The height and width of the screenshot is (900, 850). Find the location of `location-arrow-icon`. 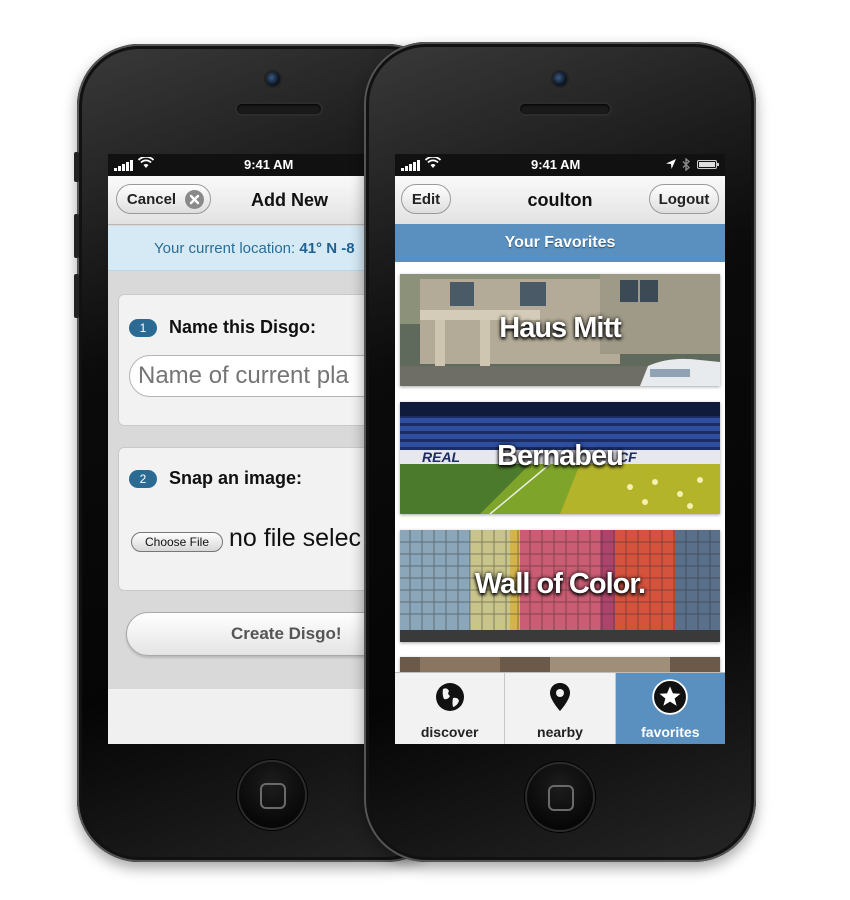

location-arrow-icon is located at coordinates (671, 165).